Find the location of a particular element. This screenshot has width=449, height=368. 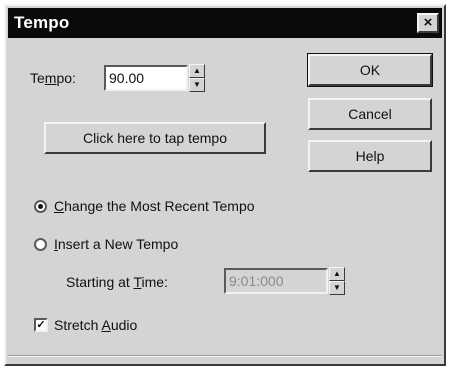

stretch-audio-checkbox: ✓ is located at coordinates (41, 325).